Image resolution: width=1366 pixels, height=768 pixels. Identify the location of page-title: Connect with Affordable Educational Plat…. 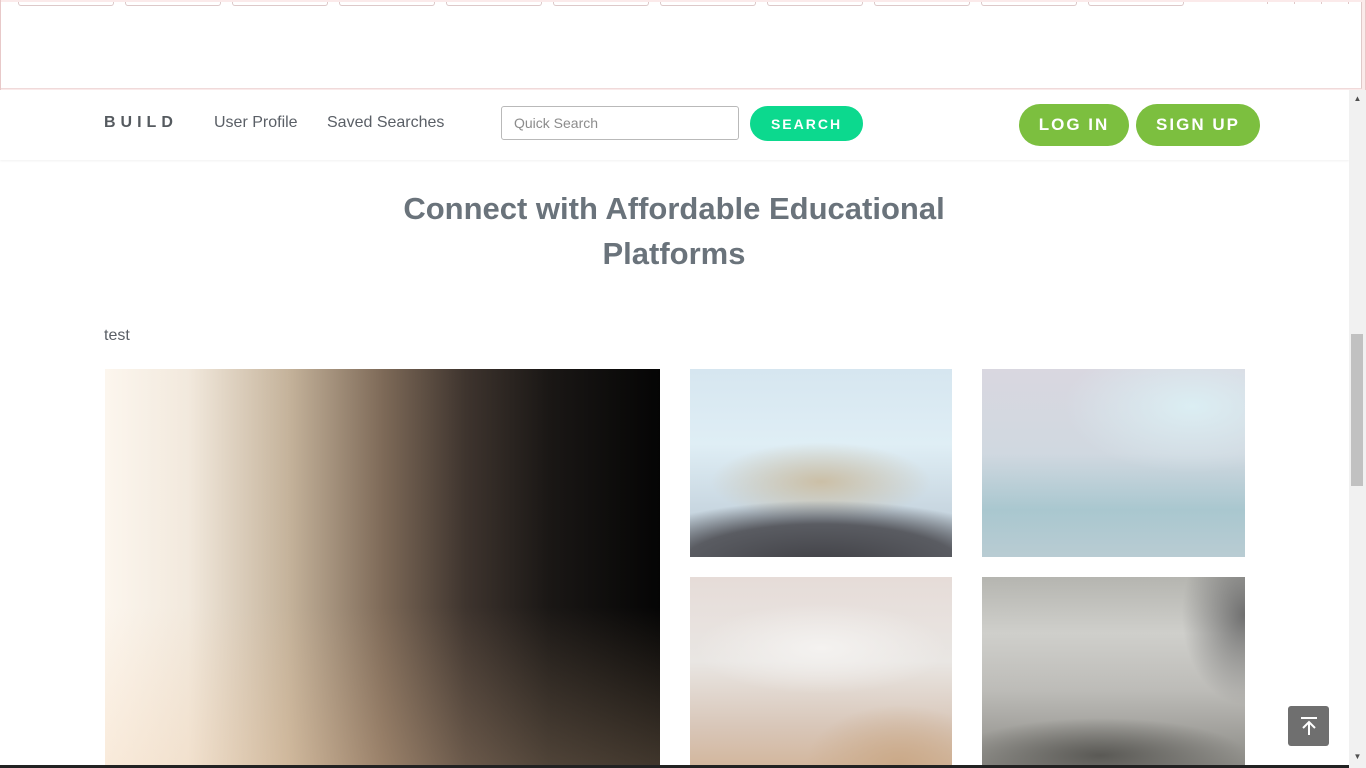
(674, 231).